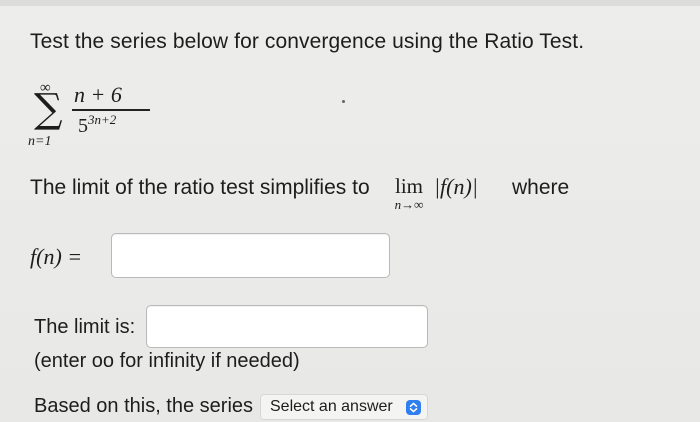 This screenshot has width=700, height=422. Describe the element at coordinates (413, 407) in the screenshot. I see `select-updown-icon` at that location.